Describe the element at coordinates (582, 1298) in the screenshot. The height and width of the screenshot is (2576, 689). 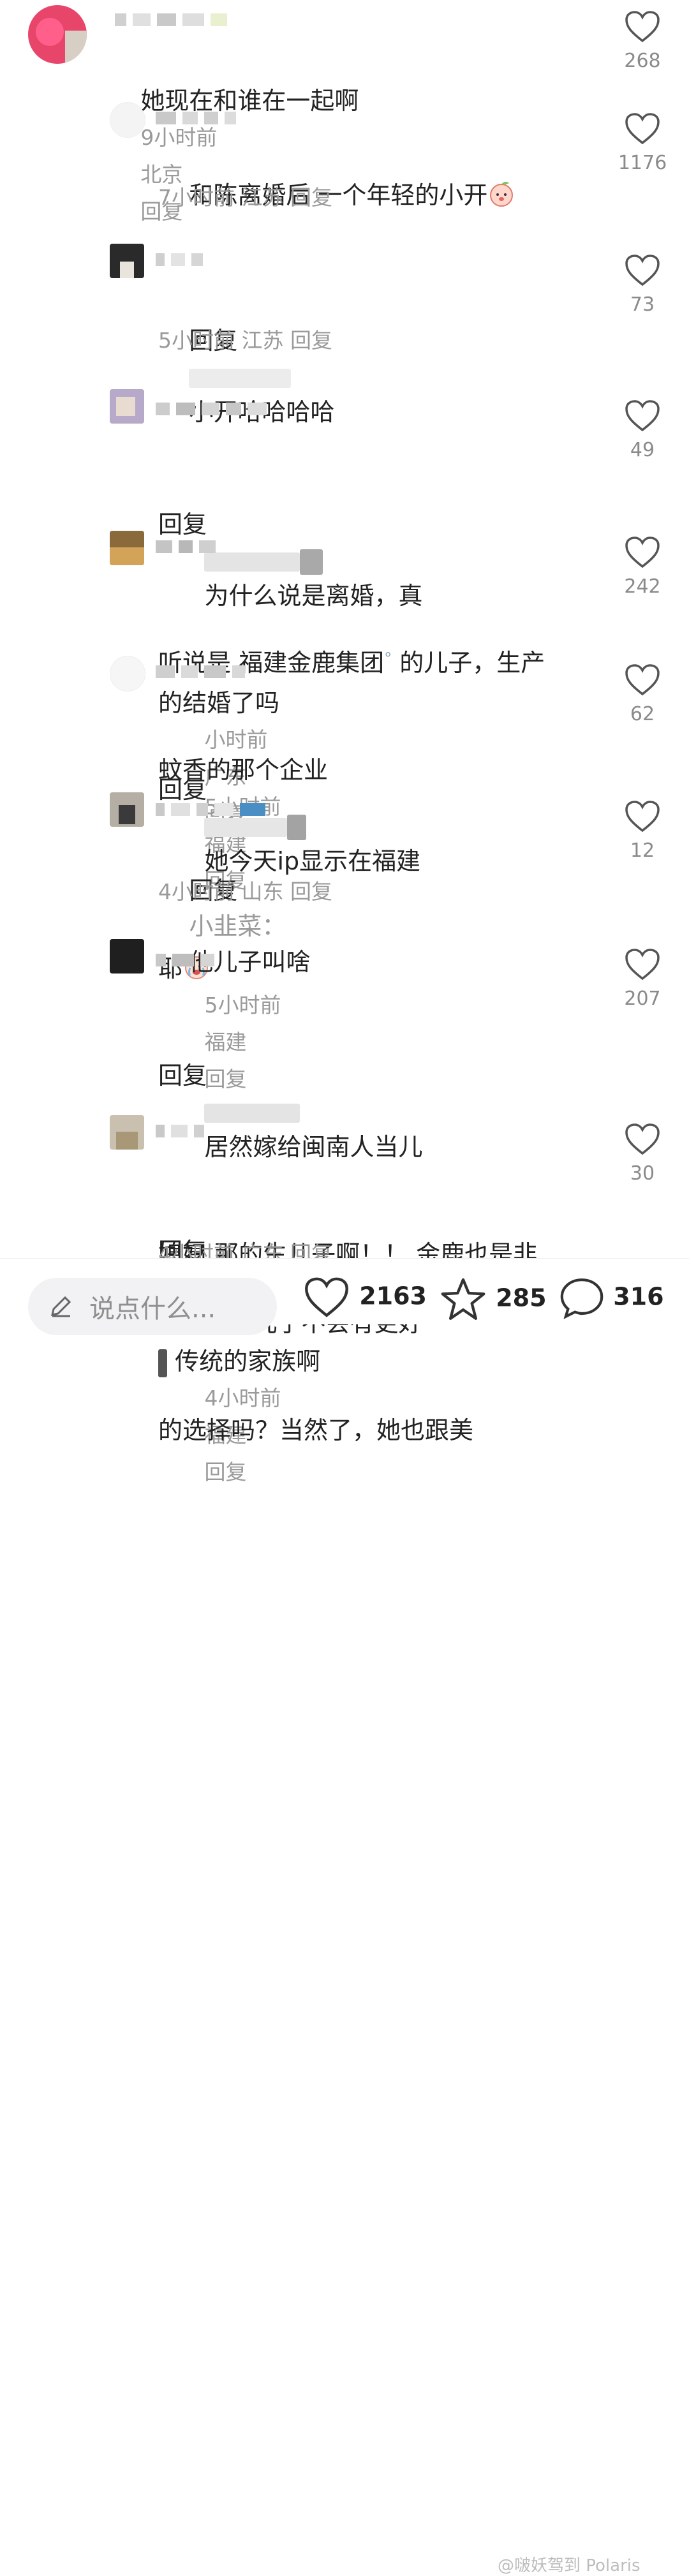
I see `comment-bubble-icon` at that location.